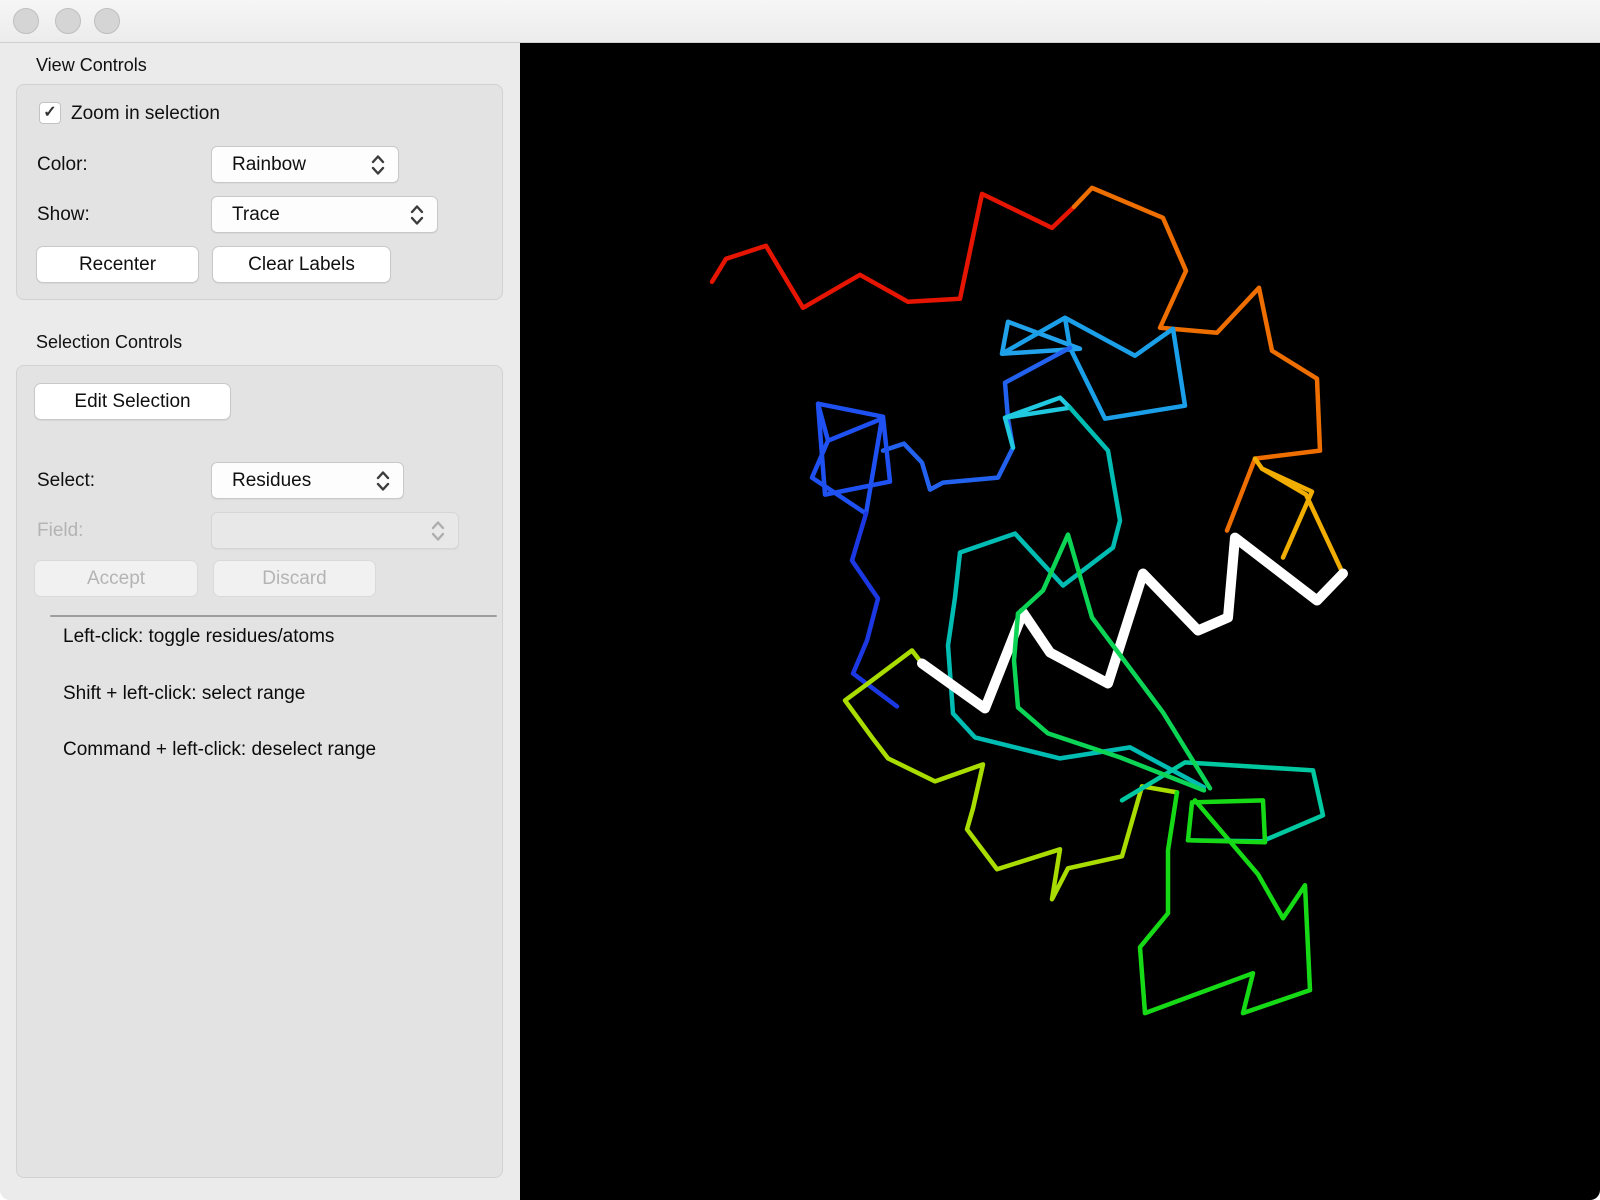  I want to click on recenter-button: Recenter, so click(117, 264).